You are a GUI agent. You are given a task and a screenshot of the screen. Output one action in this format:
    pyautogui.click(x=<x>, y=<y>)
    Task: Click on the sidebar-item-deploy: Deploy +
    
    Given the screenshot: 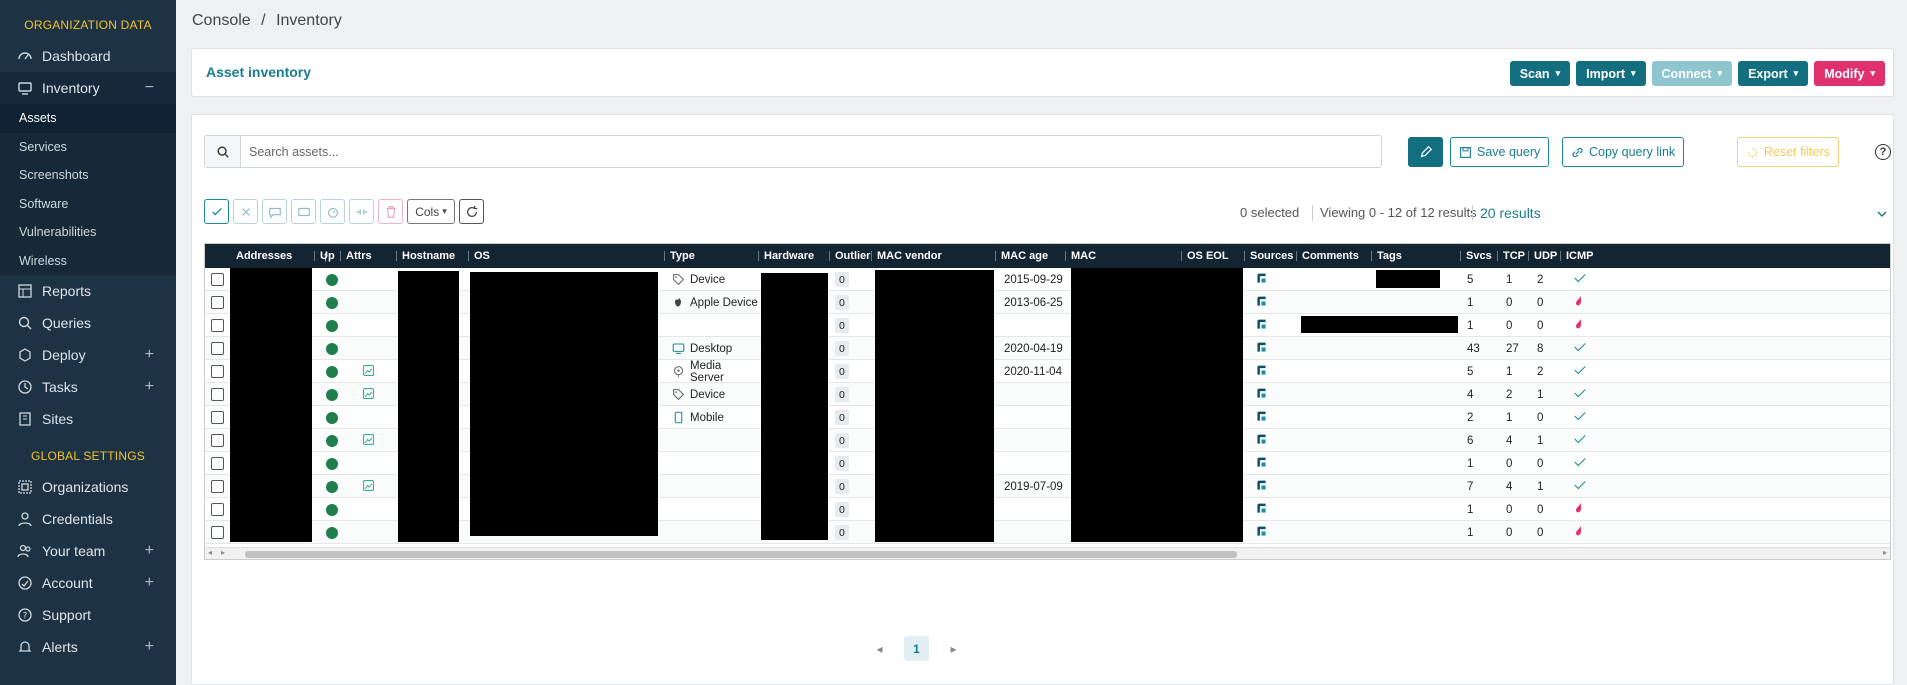 What is the action you would take?
    pyautogui.click(x=88, y=355)
    